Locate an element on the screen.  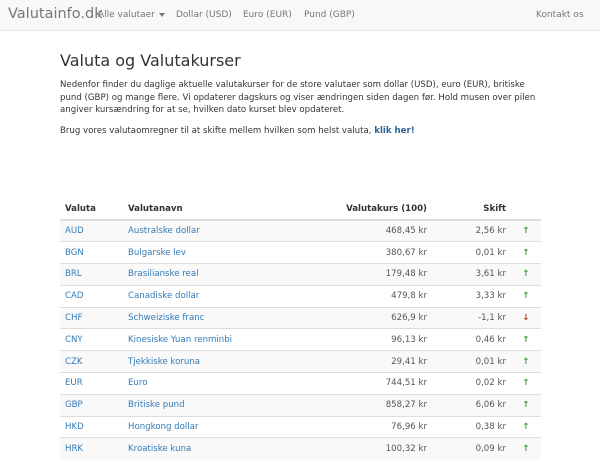
table-row: EUR Euro 744,51 kr 0,02 kr ↑ is located at coordinates (300, 383).